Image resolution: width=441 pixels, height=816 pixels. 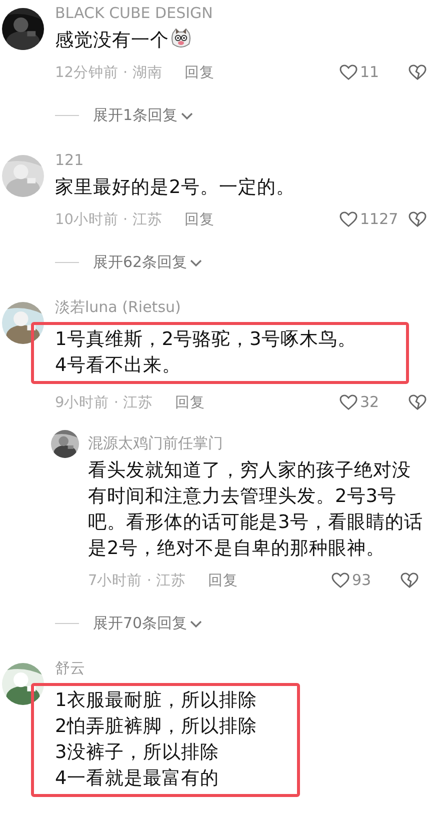 I want to click on comment-time: 9小时前 · 江苏, so click(x=104, y=403).